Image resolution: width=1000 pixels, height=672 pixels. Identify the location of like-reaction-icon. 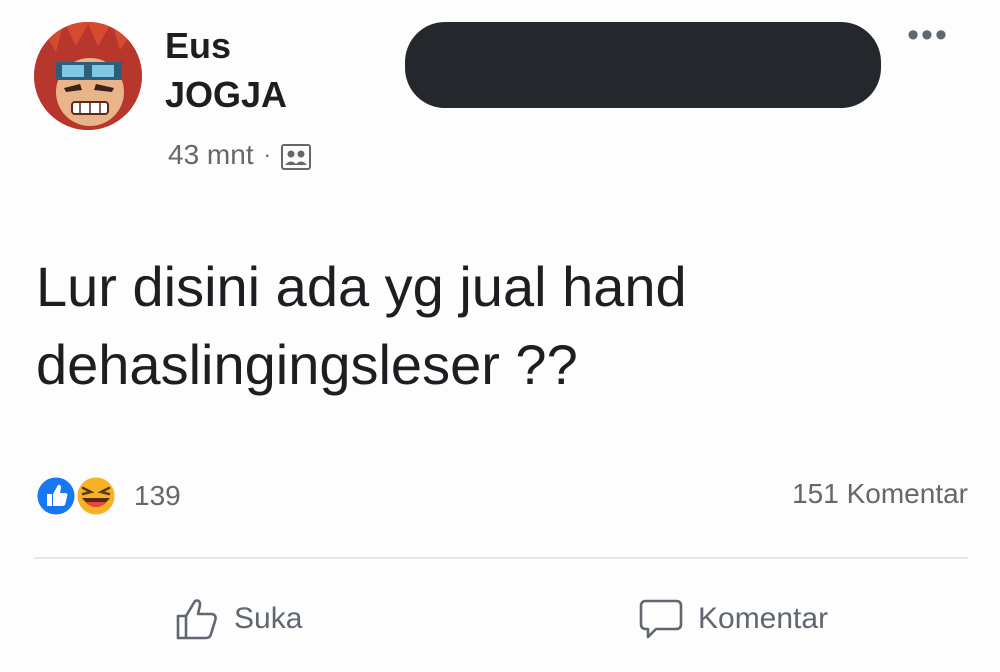
(56, 496).